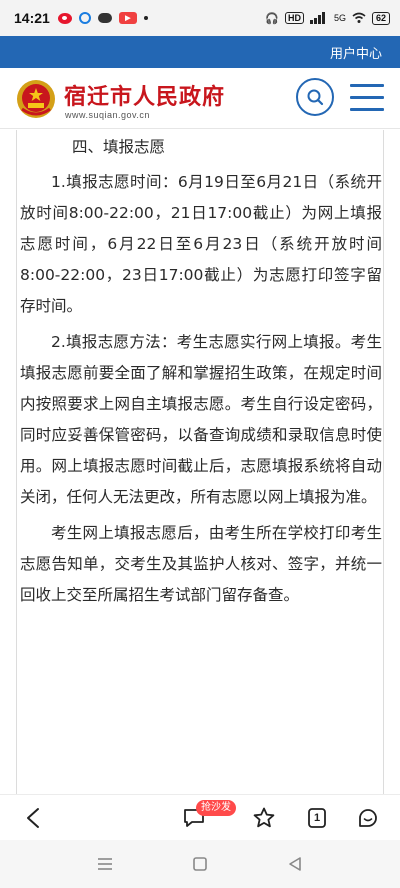 The height and width of the screenshot is (888, 400). Describe the element at coordinates (64, 18) in the screenshot. I see `weibo-icon` at that location.